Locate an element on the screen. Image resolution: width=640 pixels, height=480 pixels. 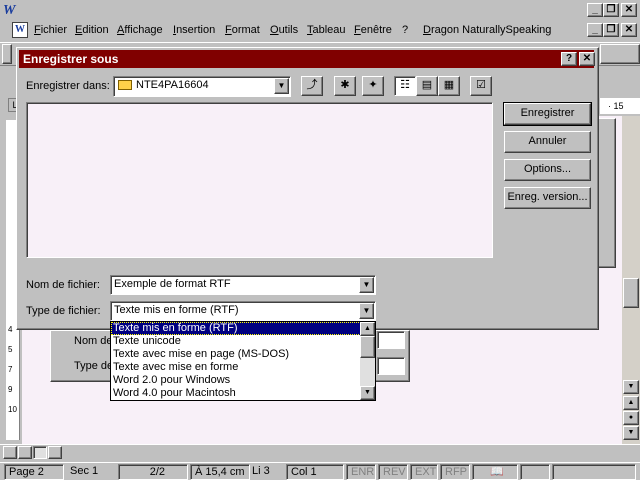
view-buttons-bar is located at coordinates (320, 453).